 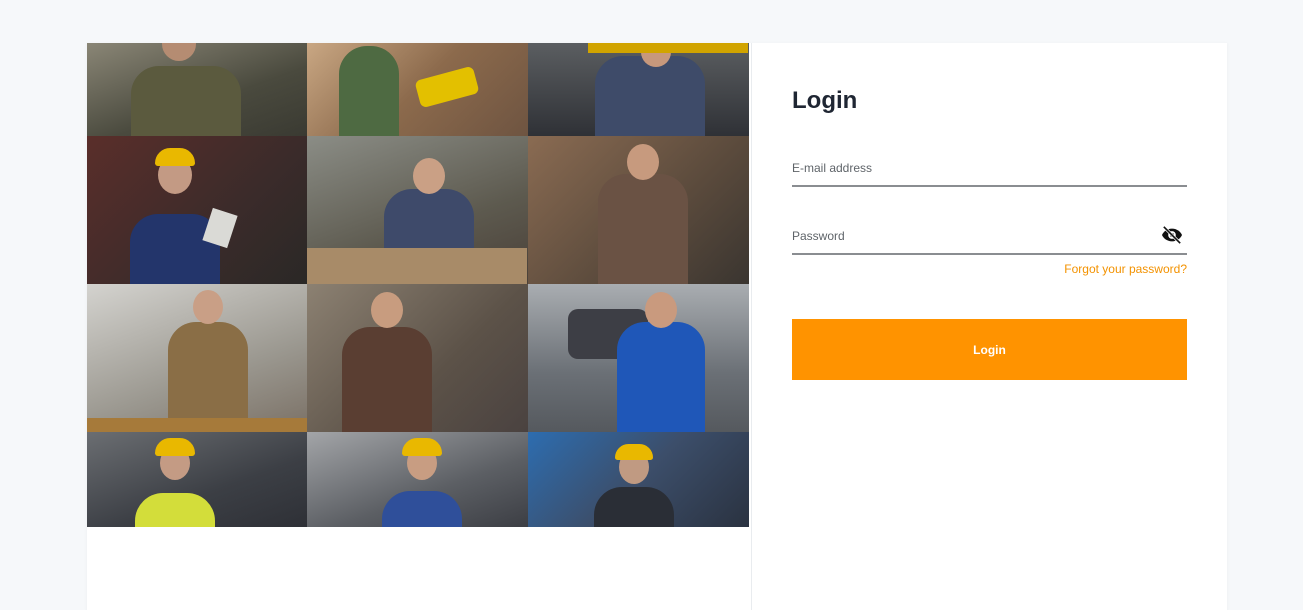 I want to click on photo-worker-drill, so click(x=417, y=358).